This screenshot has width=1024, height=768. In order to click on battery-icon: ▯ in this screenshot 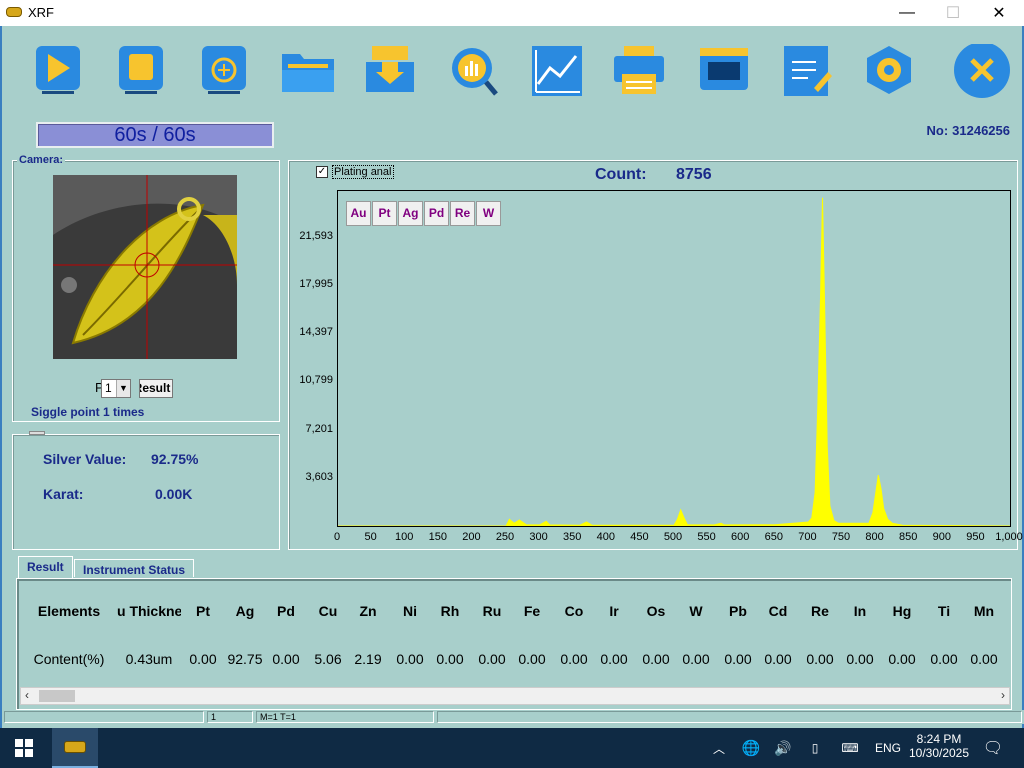, I will do `click(815, 748)`.